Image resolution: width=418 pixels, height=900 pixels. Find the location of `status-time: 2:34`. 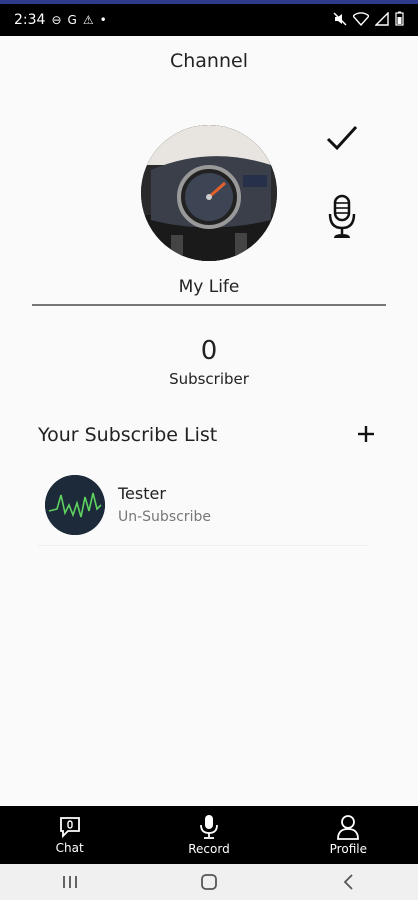

status-time: 2:34 is located at coordinates (30, 20).